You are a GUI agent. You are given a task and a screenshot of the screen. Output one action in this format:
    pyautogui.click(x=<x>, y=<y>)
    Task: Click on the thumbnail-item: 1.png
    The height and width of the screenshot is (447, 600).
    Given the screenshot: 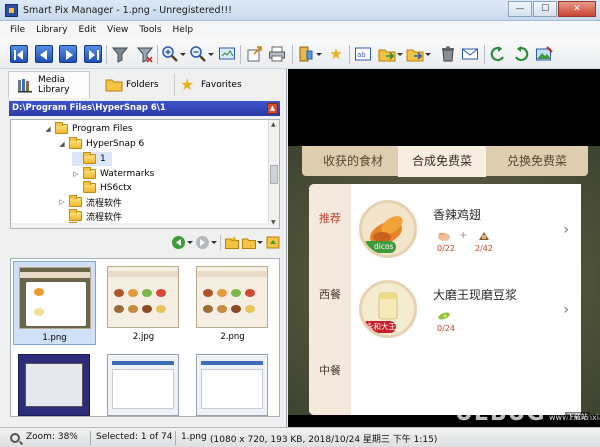 What is the action you would take?
    pyautogui.click(x=54, y=303)
    